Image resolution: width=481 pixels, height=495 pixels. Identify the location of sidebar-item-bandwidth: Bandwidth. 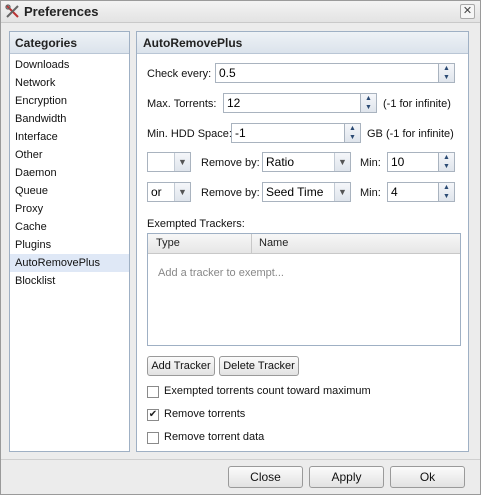
(69, 119).